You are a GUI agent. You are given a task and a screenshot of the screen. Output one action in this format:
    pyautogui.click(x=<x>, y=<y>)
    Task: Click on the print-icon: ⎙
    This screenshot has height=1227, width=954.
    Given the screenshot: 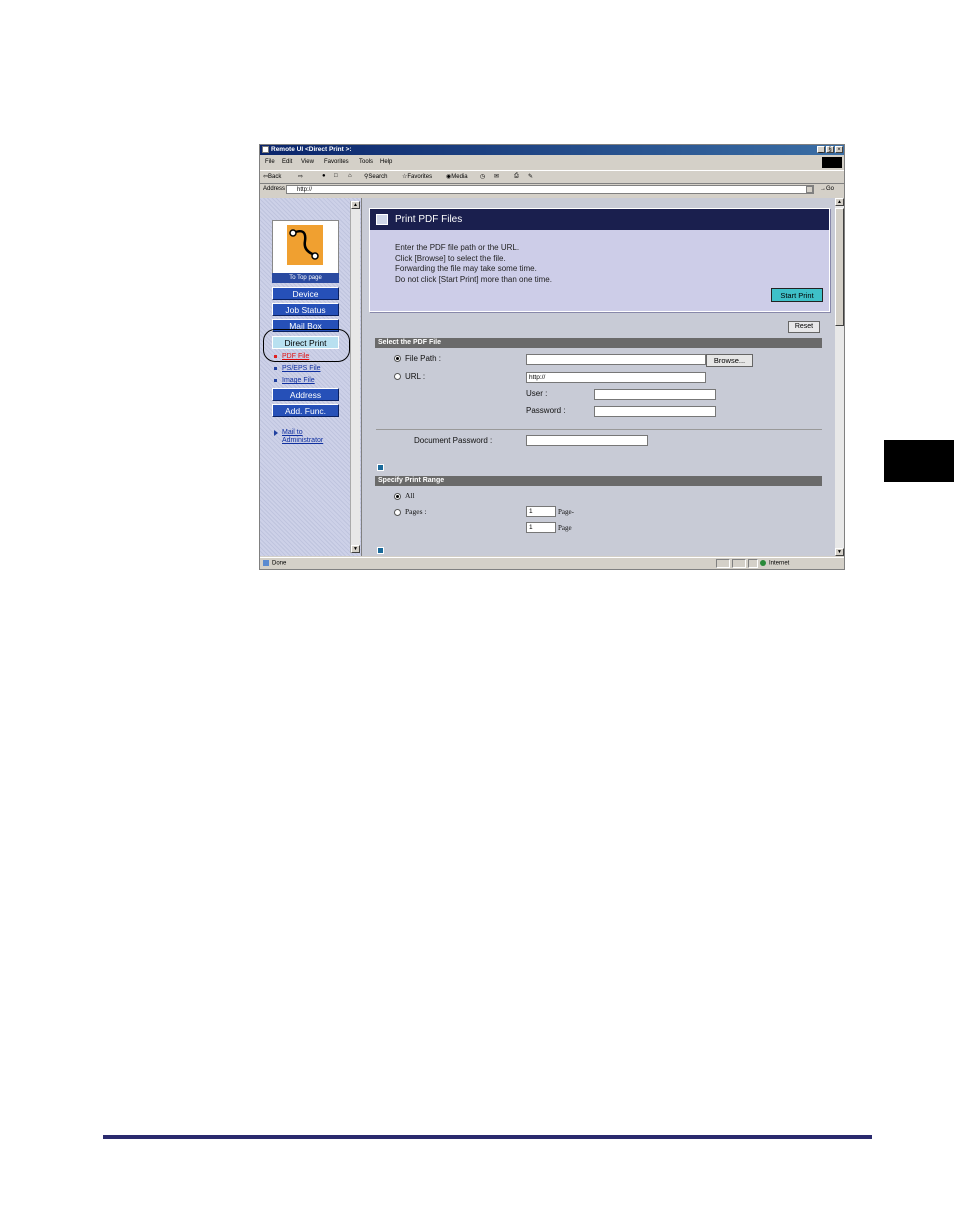 What is the action you would take?
    pyautogui.click(x=516, y=176)
    